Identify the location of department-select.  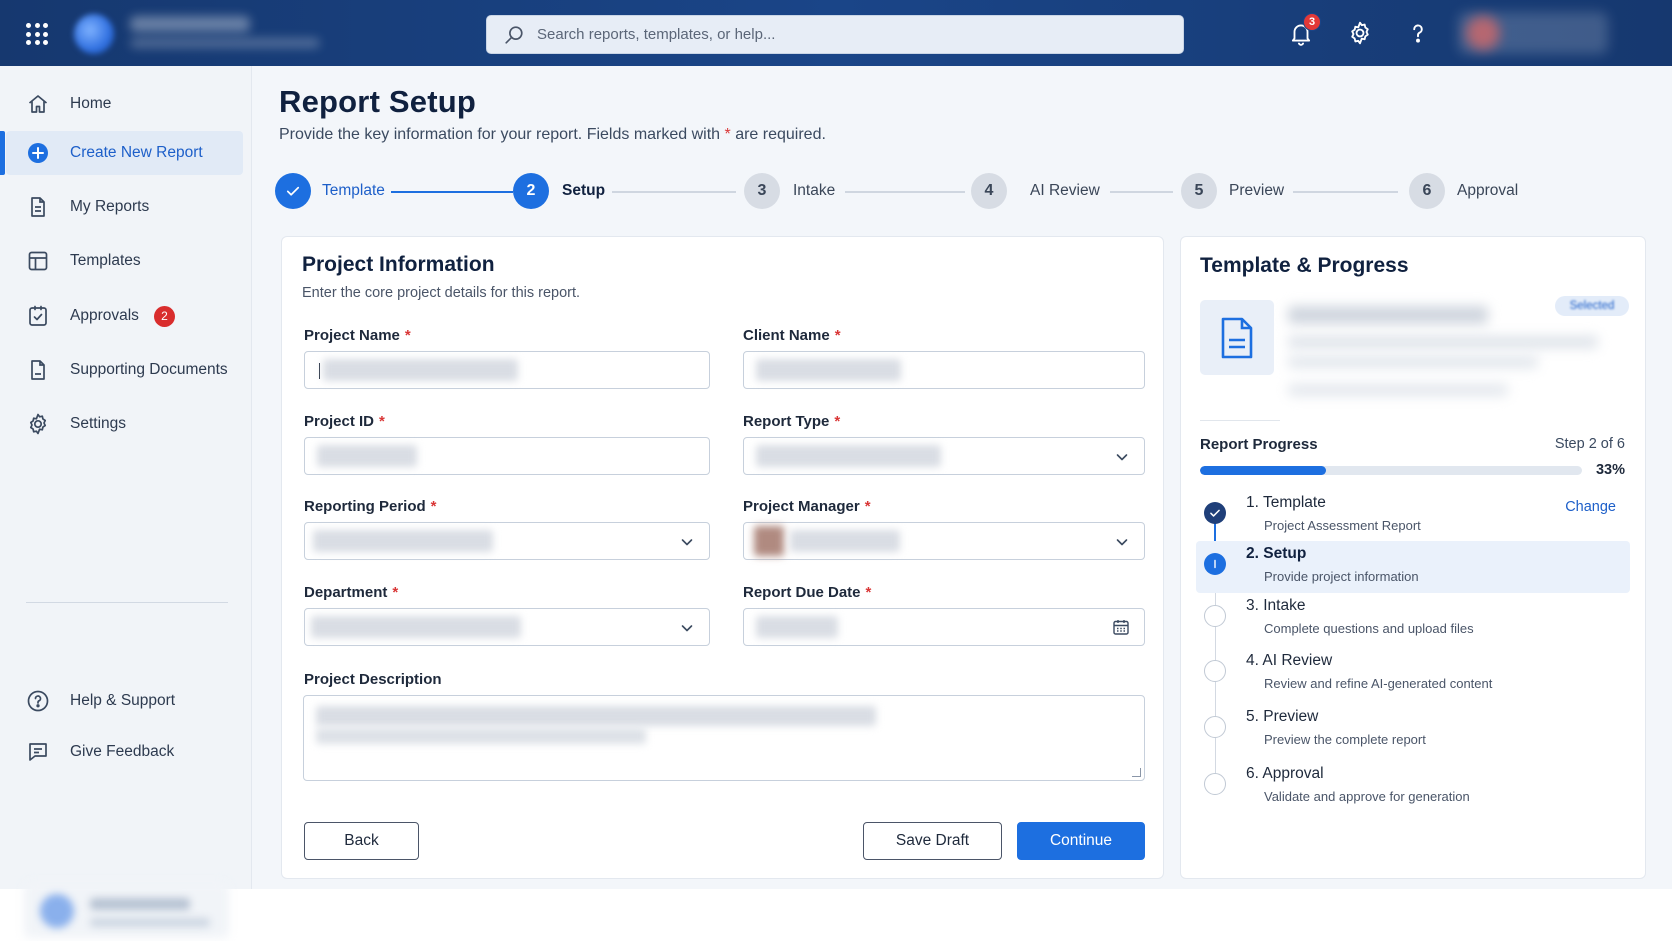
(507, 627).